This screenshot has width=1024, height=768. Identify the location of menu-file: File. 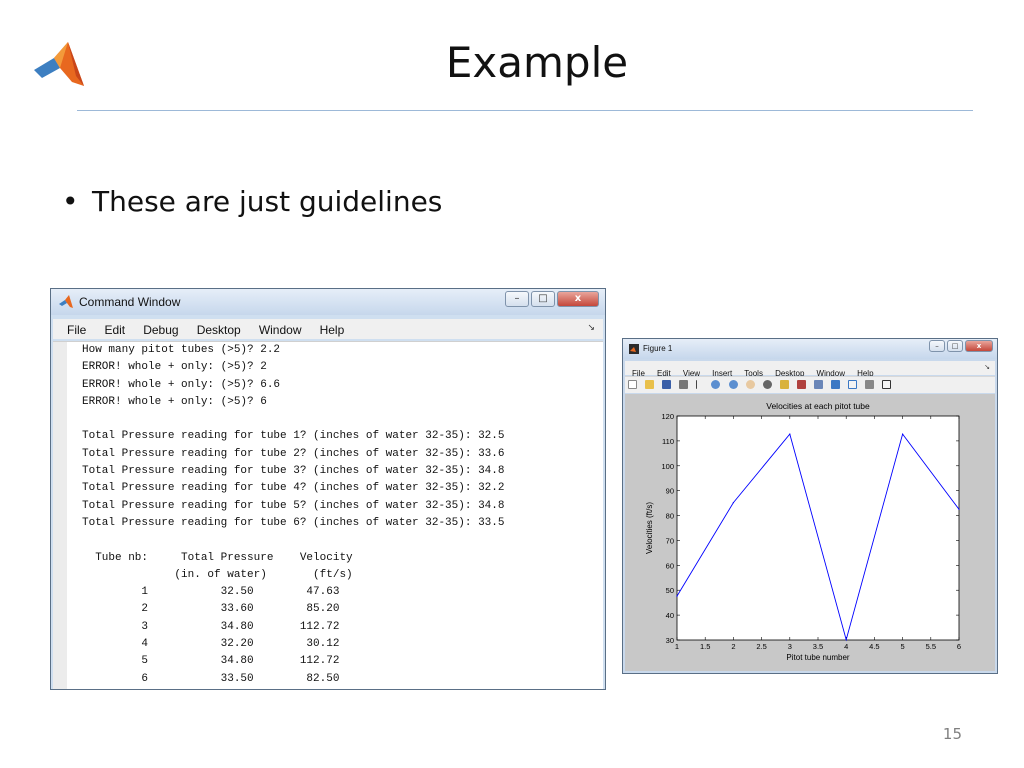
(76, 330).